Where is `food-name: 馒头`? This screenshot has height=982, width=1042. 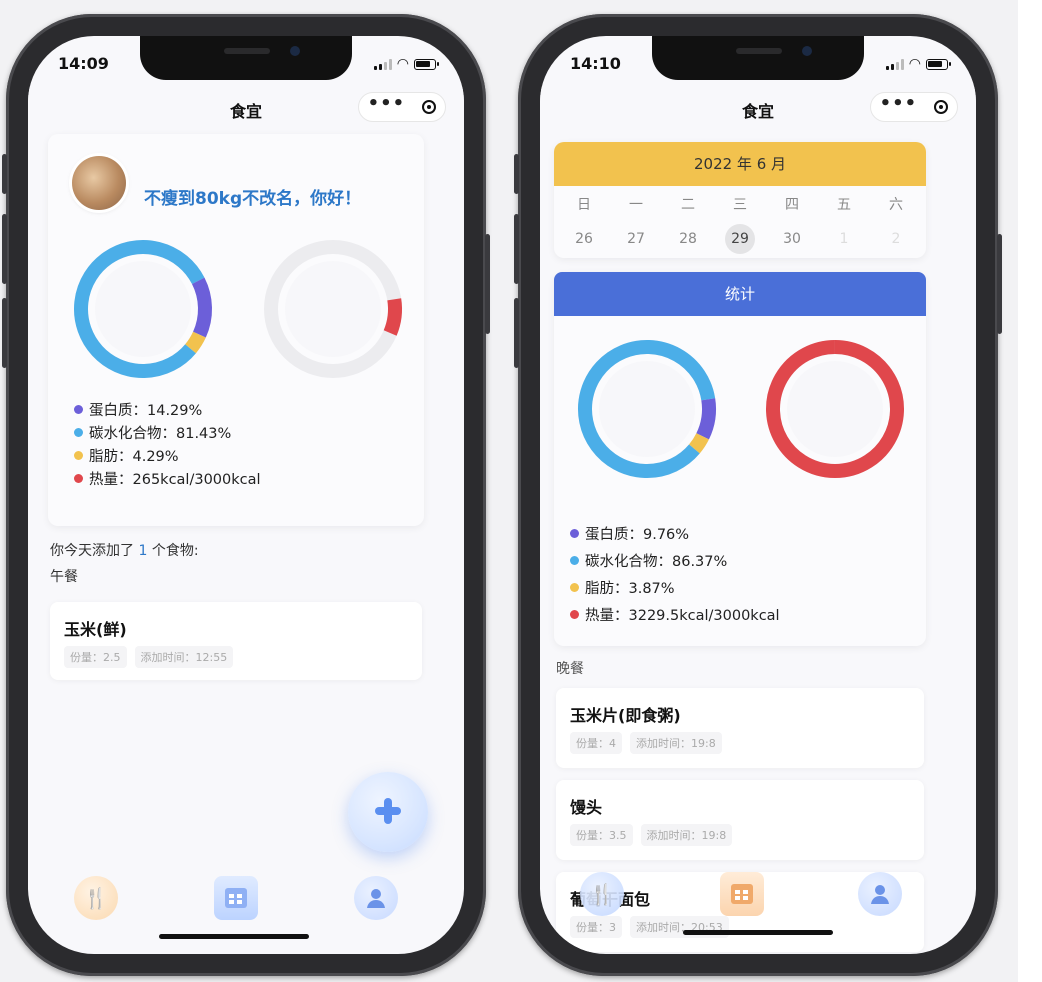 food-name: 馒头 is located at coordinates (586, 807).